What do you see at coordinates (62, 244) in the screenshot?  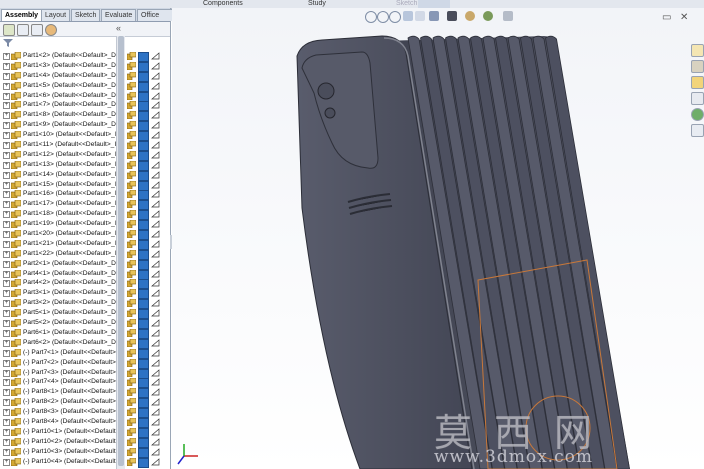 I see `tree-item: + Part1<21> (Default<<Default>_I` at bounding box center [62, 244].